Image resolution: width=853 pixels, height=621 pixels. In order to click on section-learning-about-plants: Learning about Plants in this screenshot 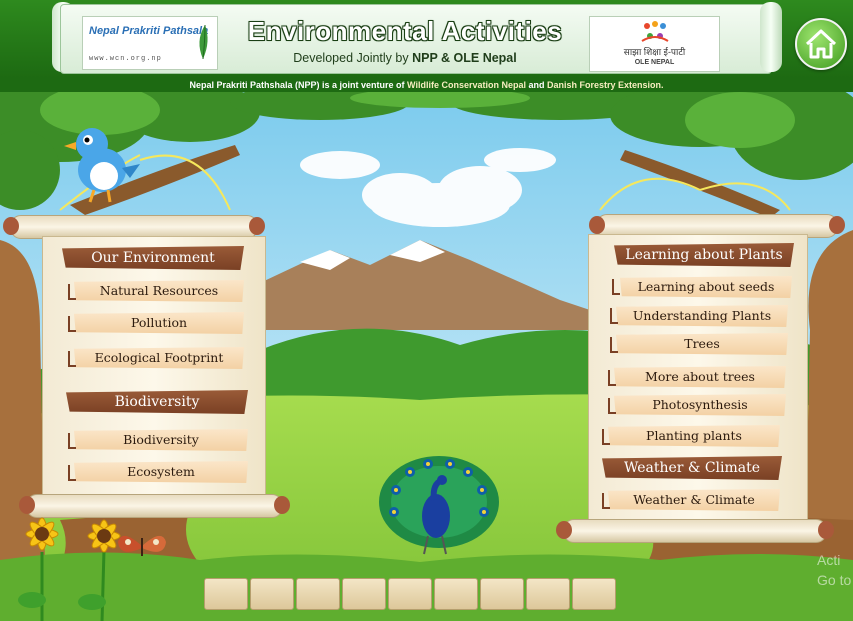, I will do `click(704, 255)`.